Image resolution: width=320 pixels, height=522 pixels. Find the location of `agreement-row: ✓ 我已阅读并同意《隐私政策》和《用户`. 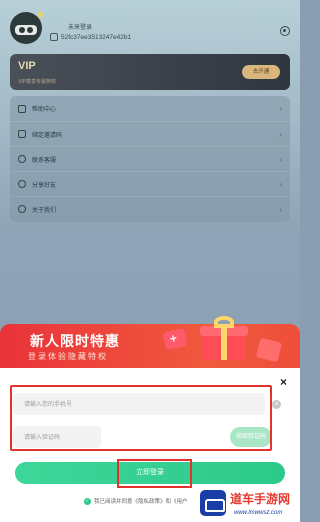

agreement-row: ✓ 我已阅读并同意《隐私政策》和《用户 is located at coordinates (136, 501).